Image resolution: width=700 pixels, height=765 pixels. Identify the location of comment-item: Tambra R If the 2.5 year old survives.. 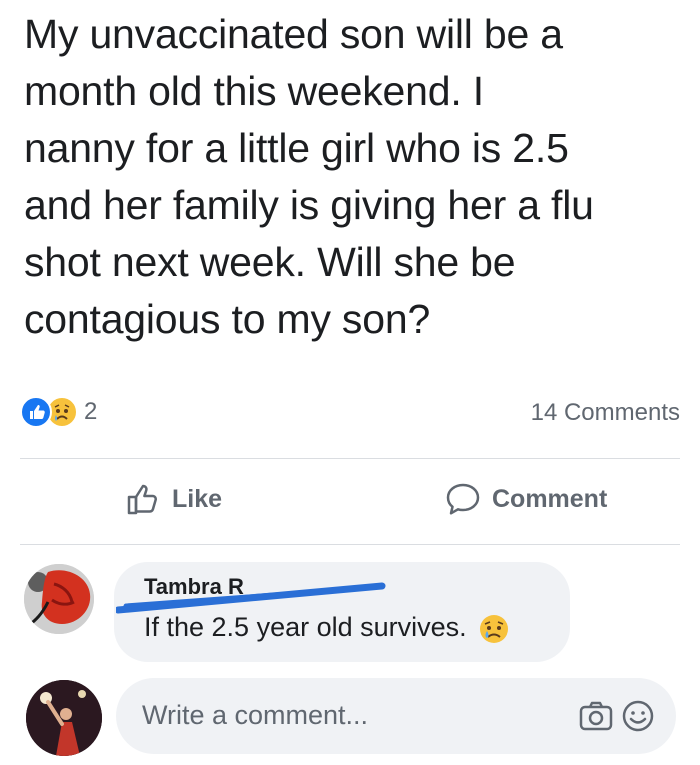
(350, 610).